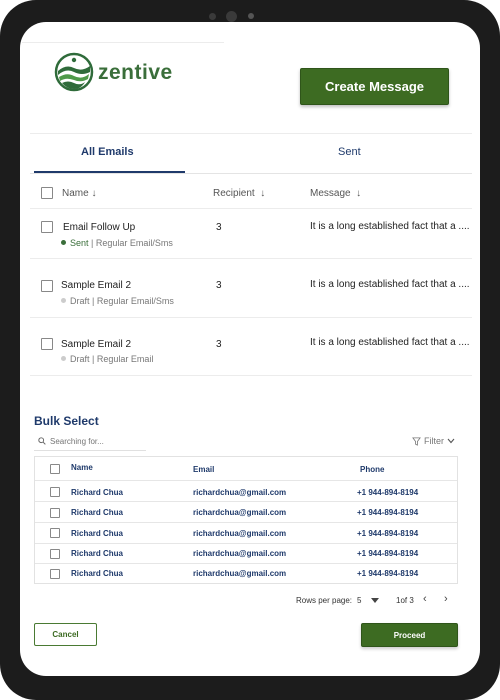  I want to click on caret-down-icon, so click(375, 600).